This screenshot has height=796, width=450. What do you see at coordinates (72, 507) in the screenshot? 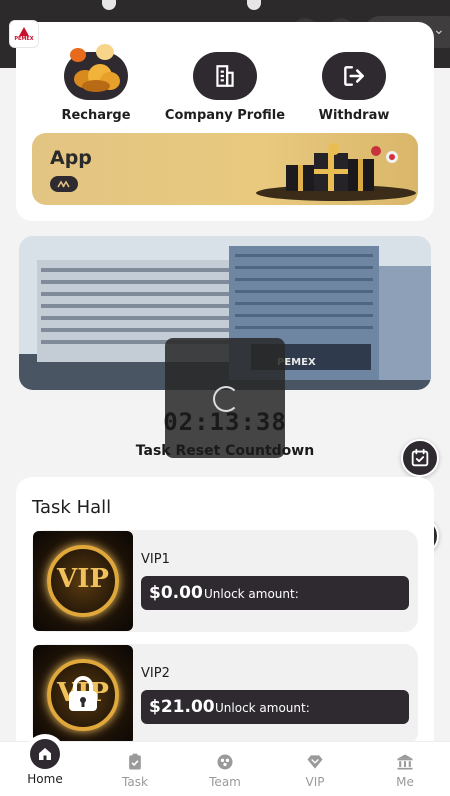
I see `task-hall-title: Task Hall` at bounding box center [72, 507].